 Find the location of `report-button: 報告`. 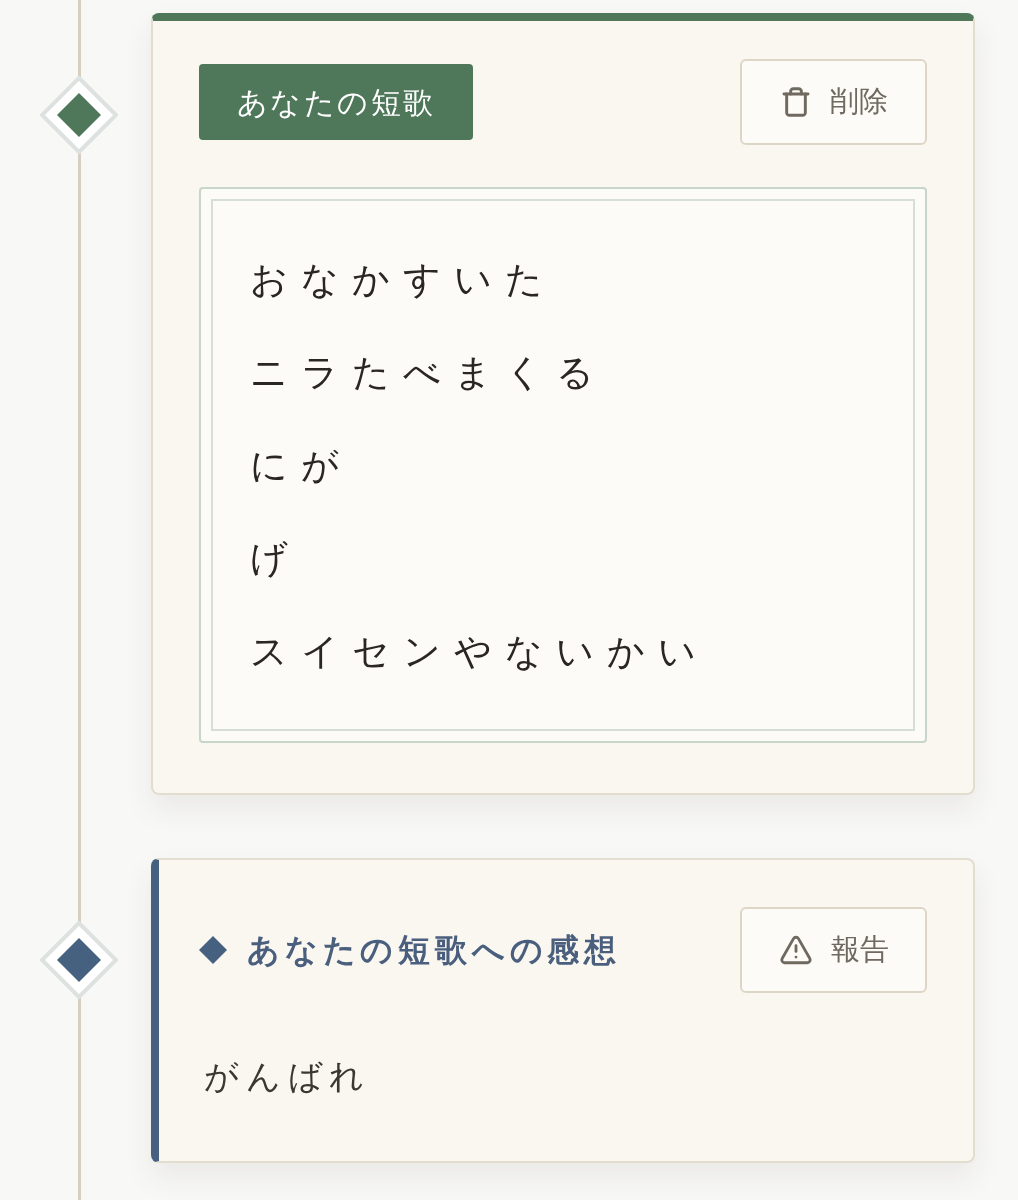

report-button: 報告 is located at coordinates (833, 950).